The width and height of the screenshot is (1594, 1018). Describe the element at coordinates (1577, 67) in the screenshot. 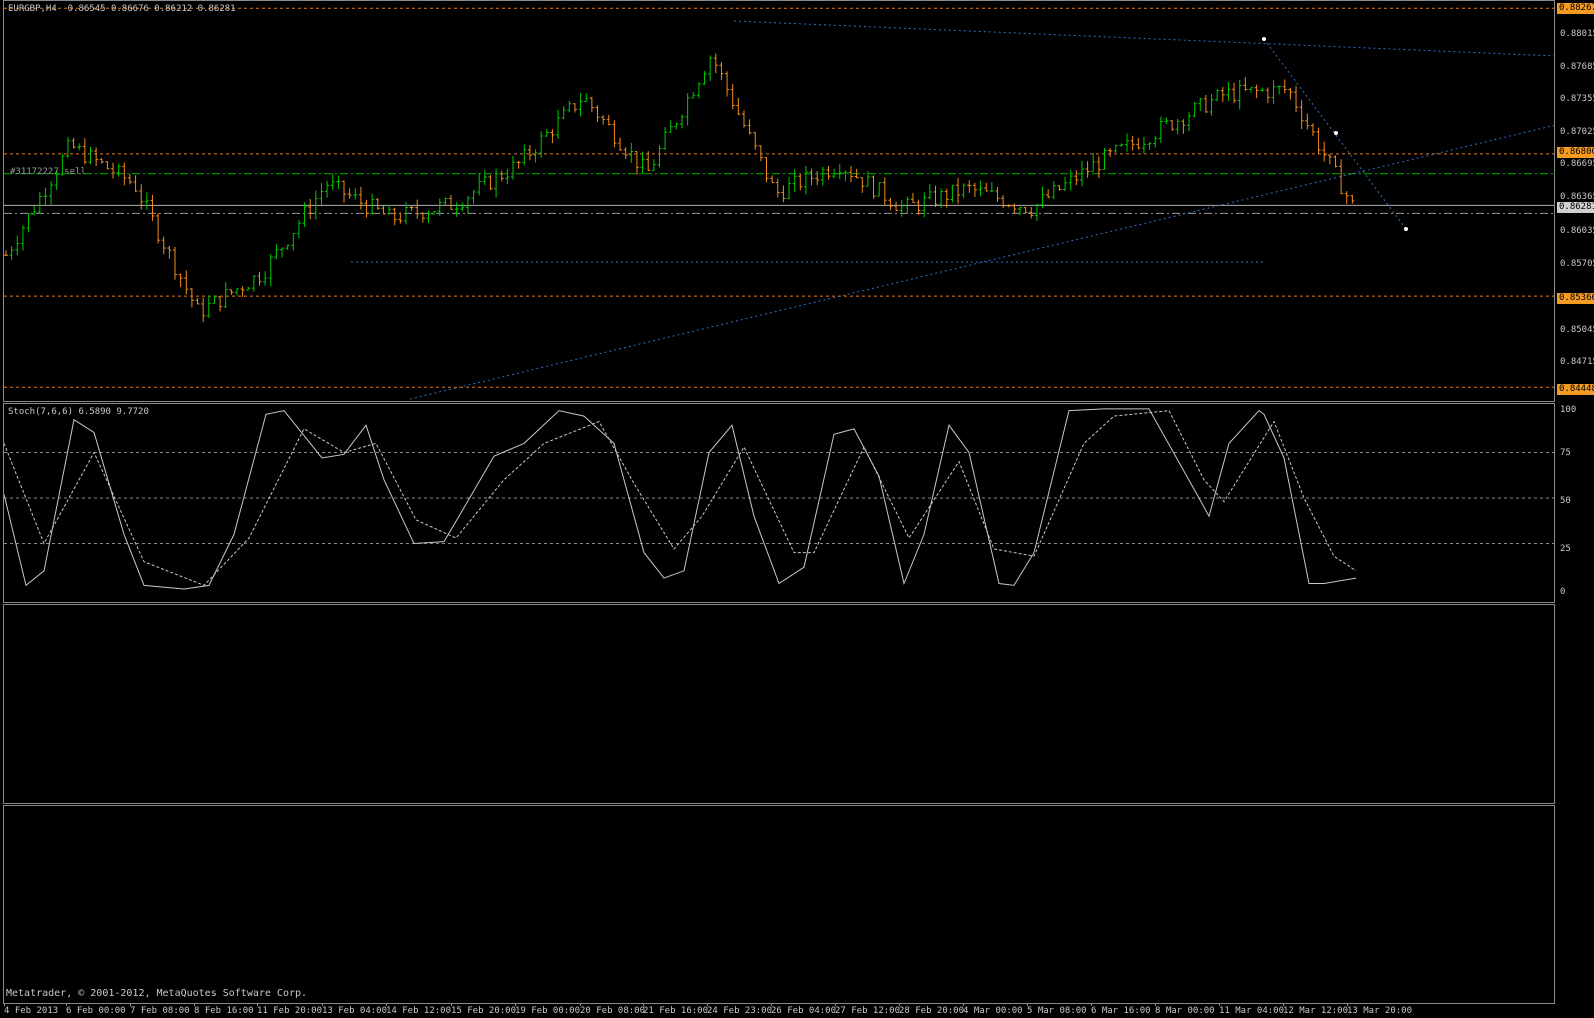

I see `price-label: 0.87685` at that location.